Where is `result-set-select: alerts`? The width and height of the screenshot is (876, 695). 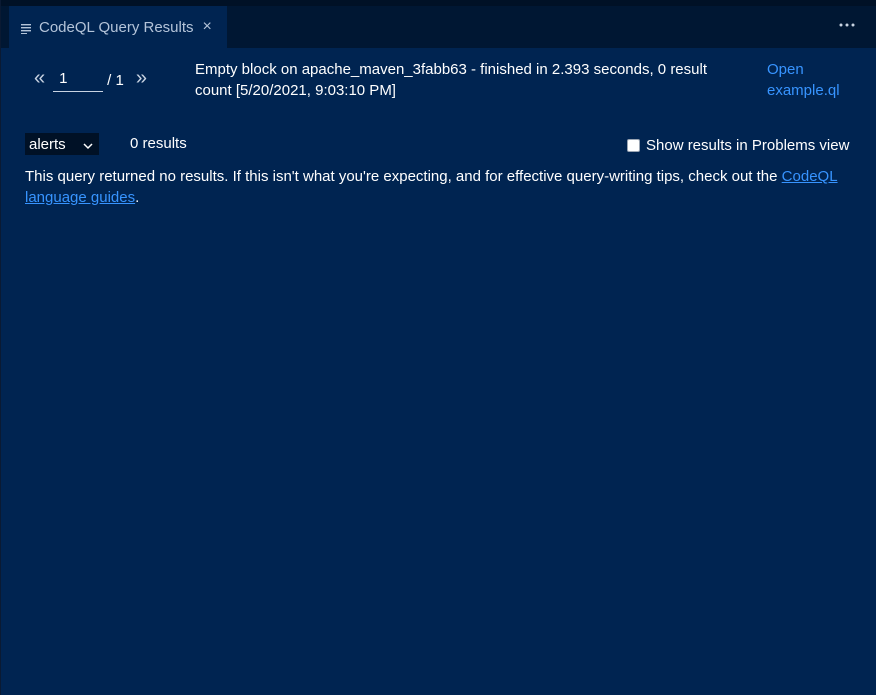
result-set-select: alerts is located at coordinates (62, 144).